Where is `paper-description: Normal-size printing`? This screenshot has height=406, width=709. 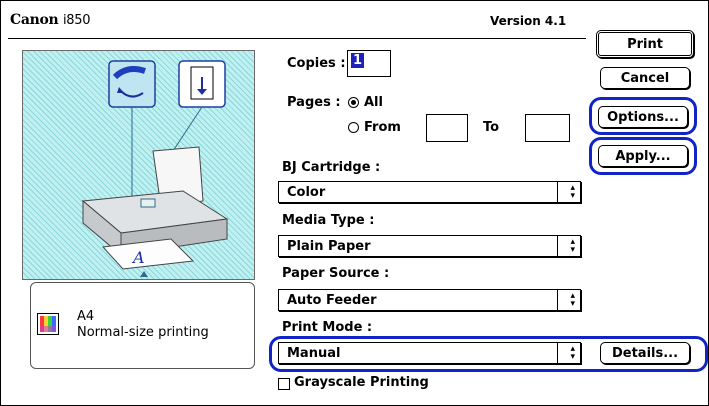 paper-description: Normal-size printing is located at coordinates (143, 332).